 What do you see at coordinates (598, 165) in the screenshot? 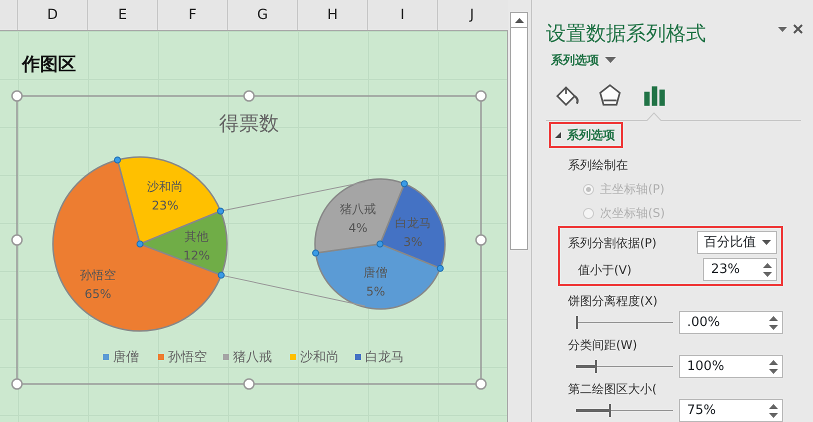
I see `field-label: 系列绘制在` at bounding box center [598, 165].